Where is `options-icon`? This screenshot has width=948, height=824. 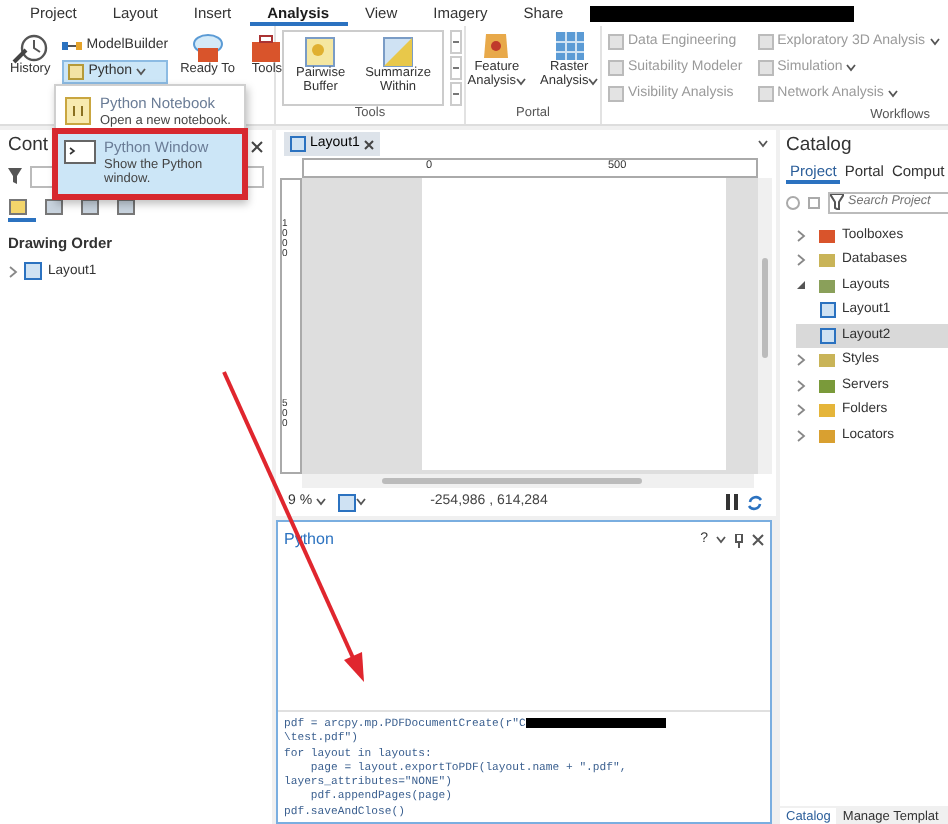
options-icon is located at coordinates (721, 540).